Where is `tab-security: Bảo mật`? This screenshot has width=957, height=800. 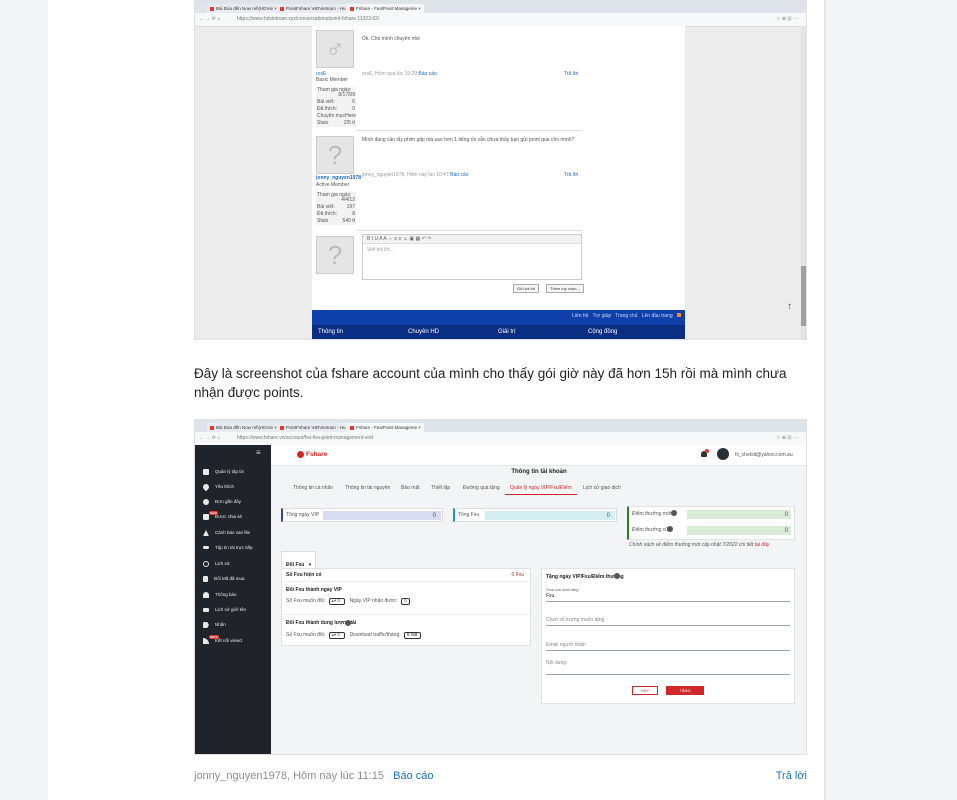
tab-security: Bảo mật is located at coordinates (410, 488).